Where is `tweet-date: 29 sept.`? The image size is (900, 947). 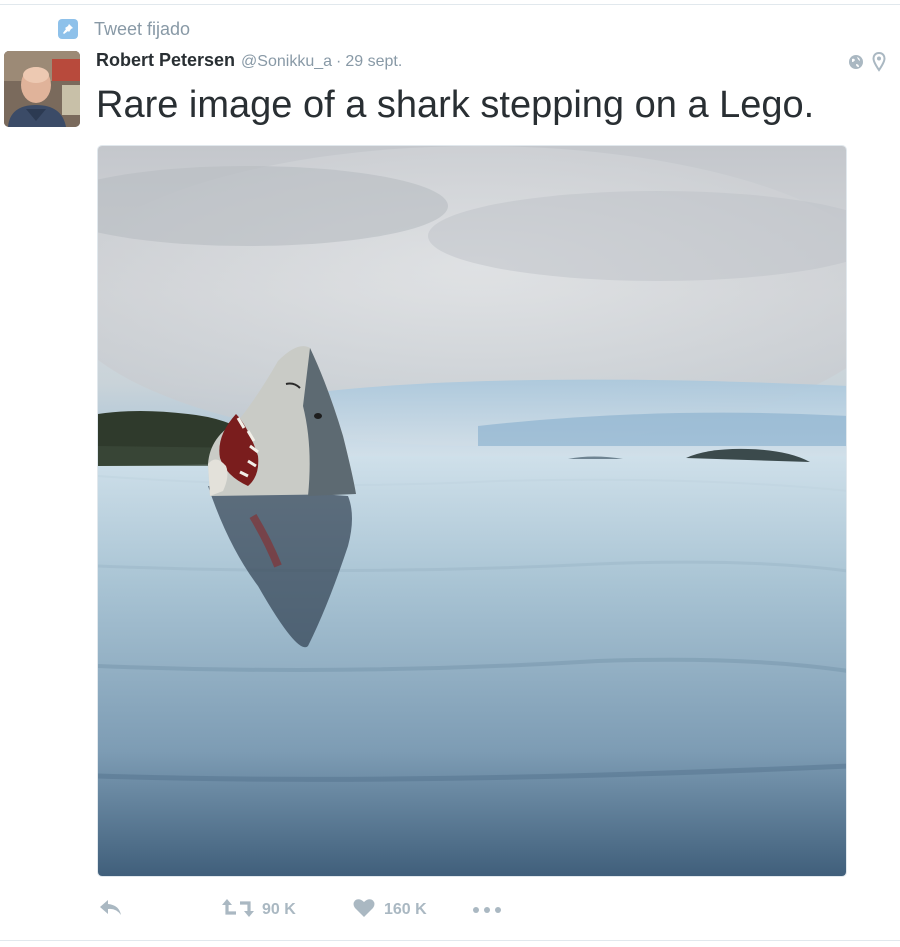
tweet-date: 29 sept. is located at coordinates (373, 62).